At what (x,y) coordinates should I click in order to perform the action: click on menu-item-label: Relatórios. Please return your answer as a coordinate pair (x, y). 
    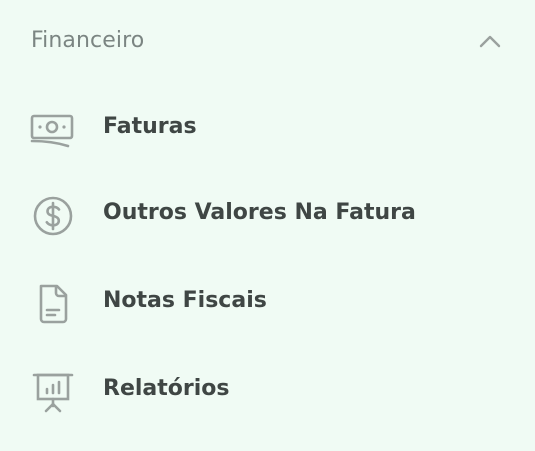
    Looking at the image, I should click on (166, 388).